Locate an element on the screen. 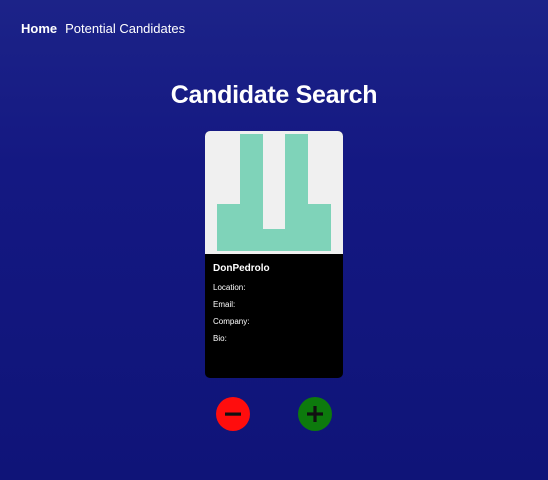  minus-icon is located at coordinates (233, 414).